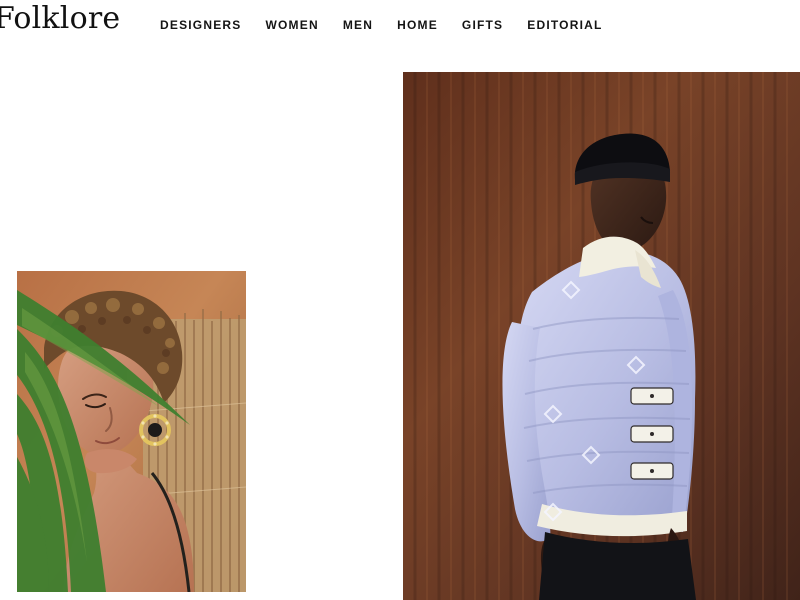 The width and height of the screenshot is (800, 600). Describe the element at coordinates (60, 19) in the screenshot. I see `brand-logo: Folklore` at that location.